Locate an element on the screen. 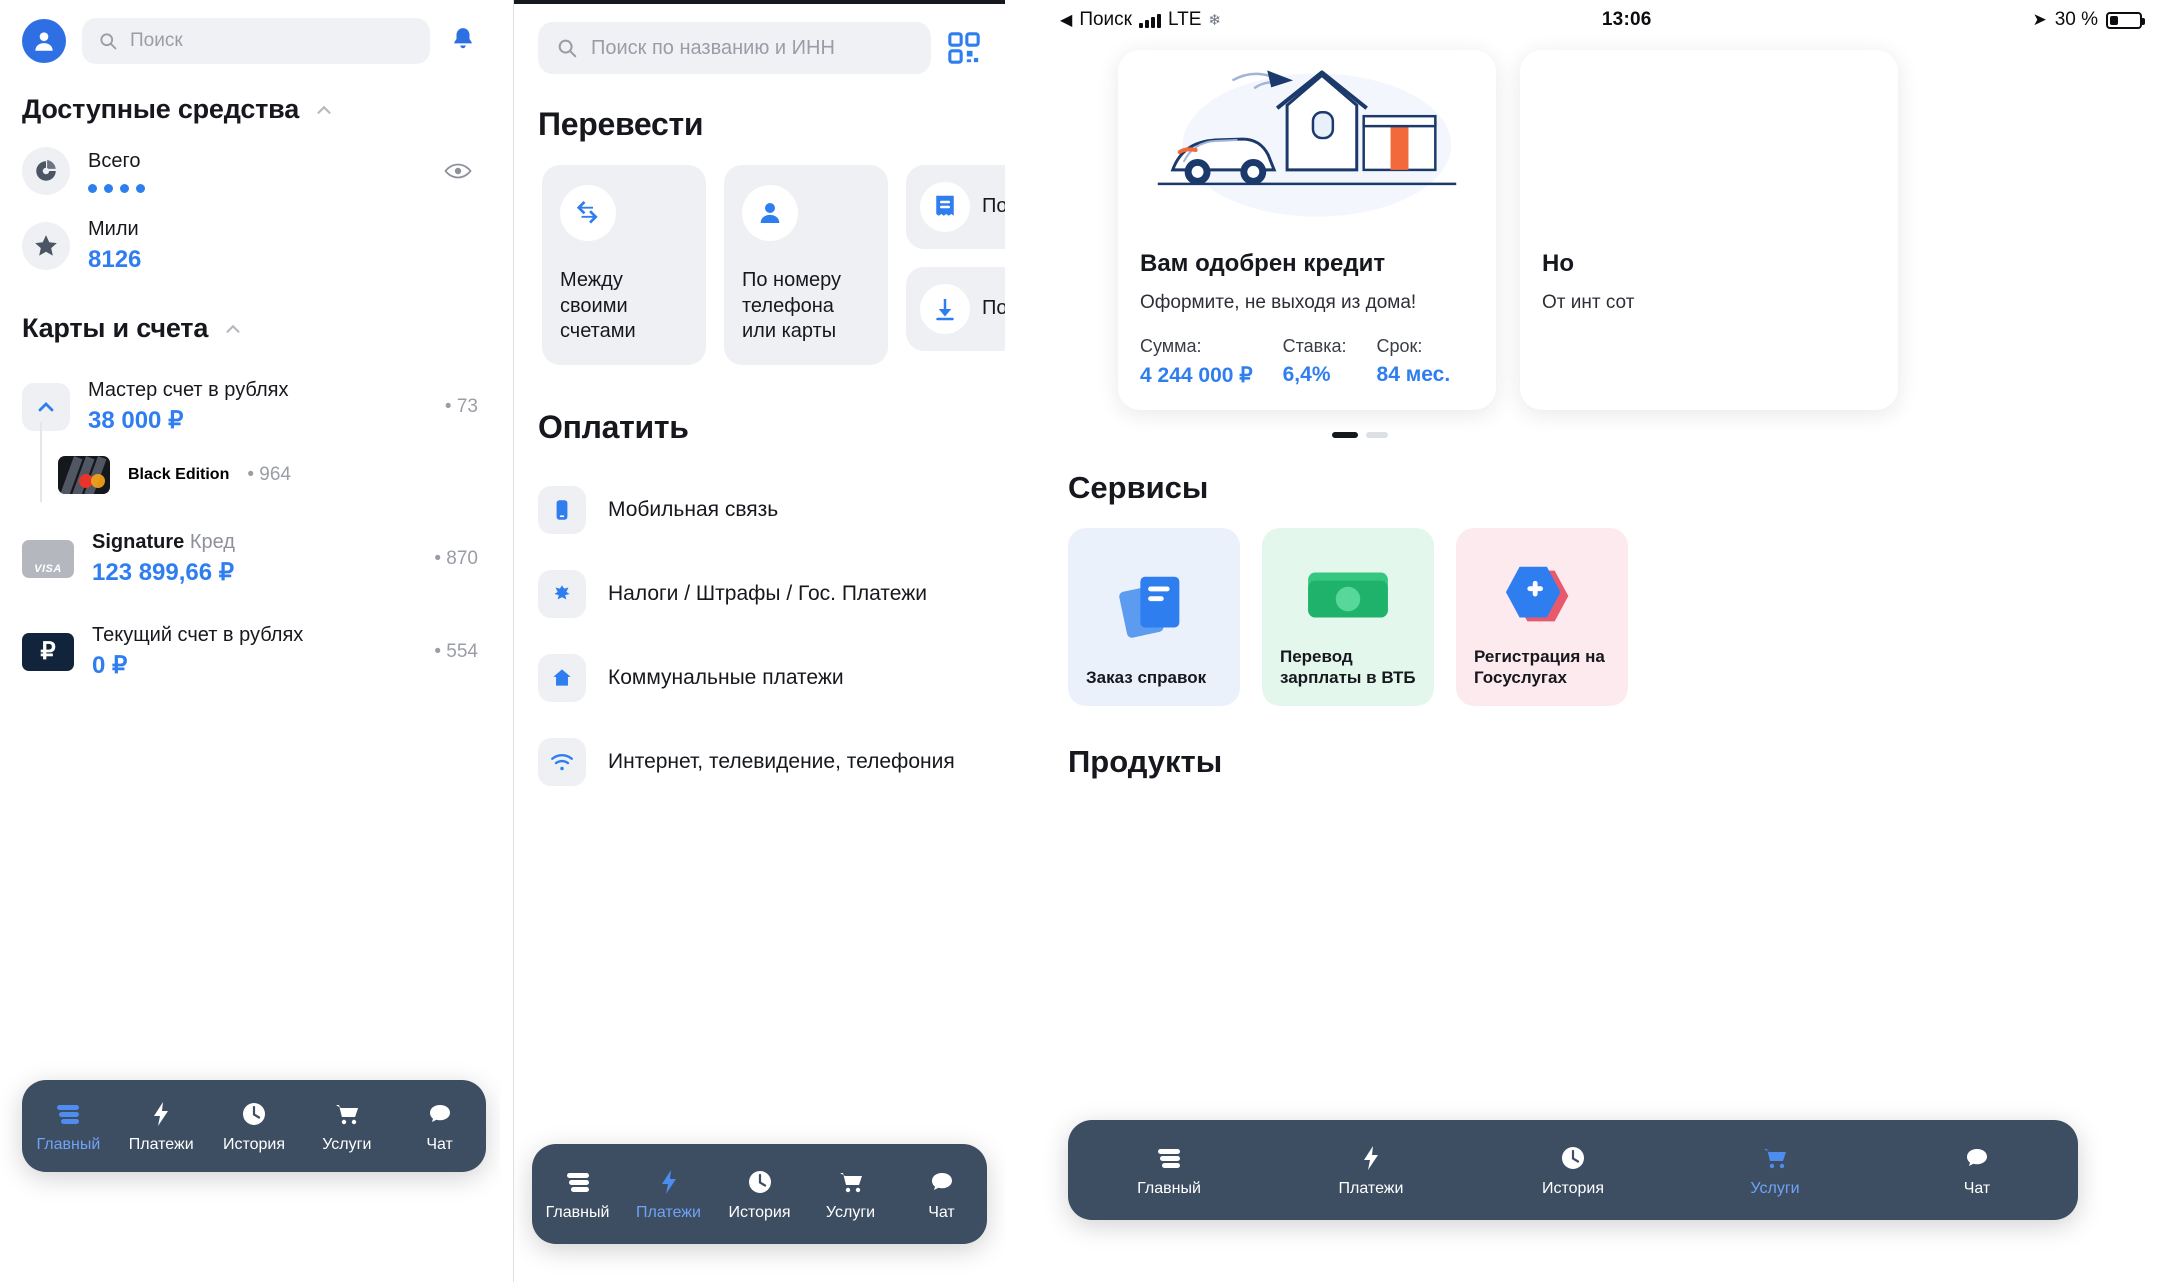  section-title: Доступные средства is located at coordinates (161, 109).